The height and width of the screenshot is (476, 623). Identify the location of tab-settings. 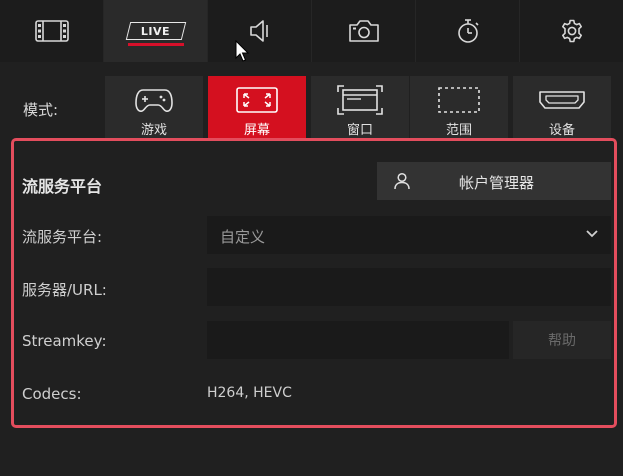
(571, 31).